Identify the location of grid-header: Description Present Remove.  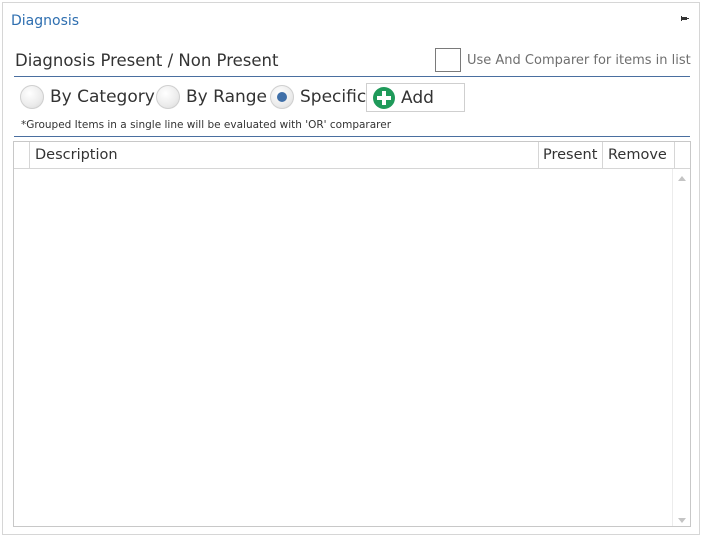
(352, 155).